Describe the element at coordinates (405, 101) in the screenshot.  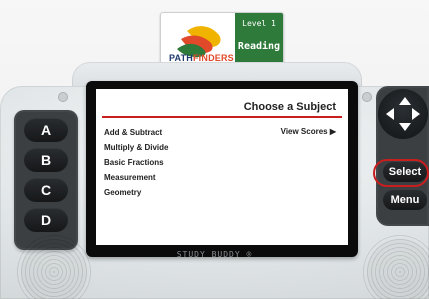
I see `arrow-up-icon` at that location.